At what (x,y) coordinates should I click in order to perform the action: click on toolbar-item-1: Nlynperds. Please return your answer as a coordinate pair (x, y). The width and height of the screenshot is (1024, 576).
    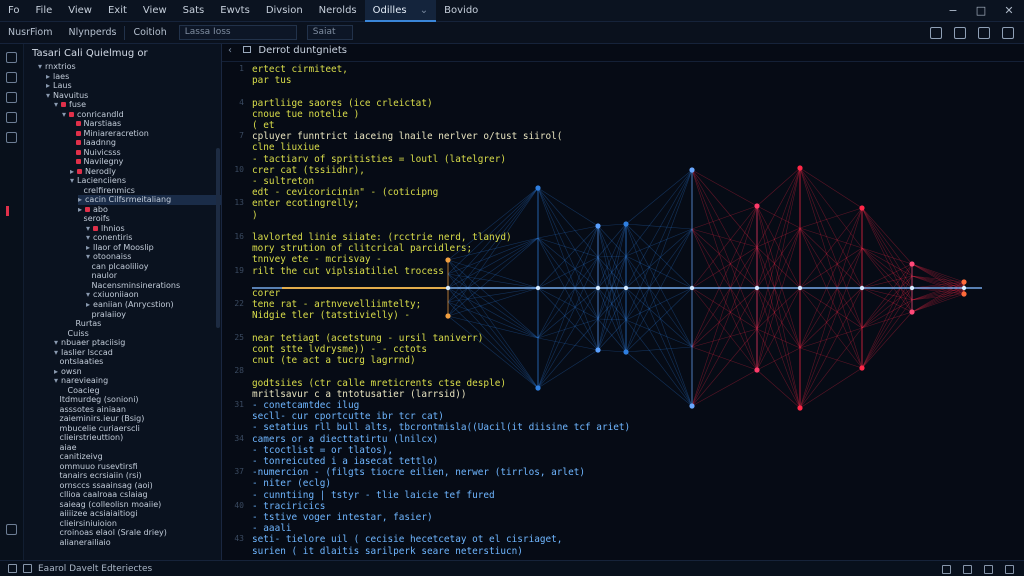
    Looking at the image, I should click on (92, 32).